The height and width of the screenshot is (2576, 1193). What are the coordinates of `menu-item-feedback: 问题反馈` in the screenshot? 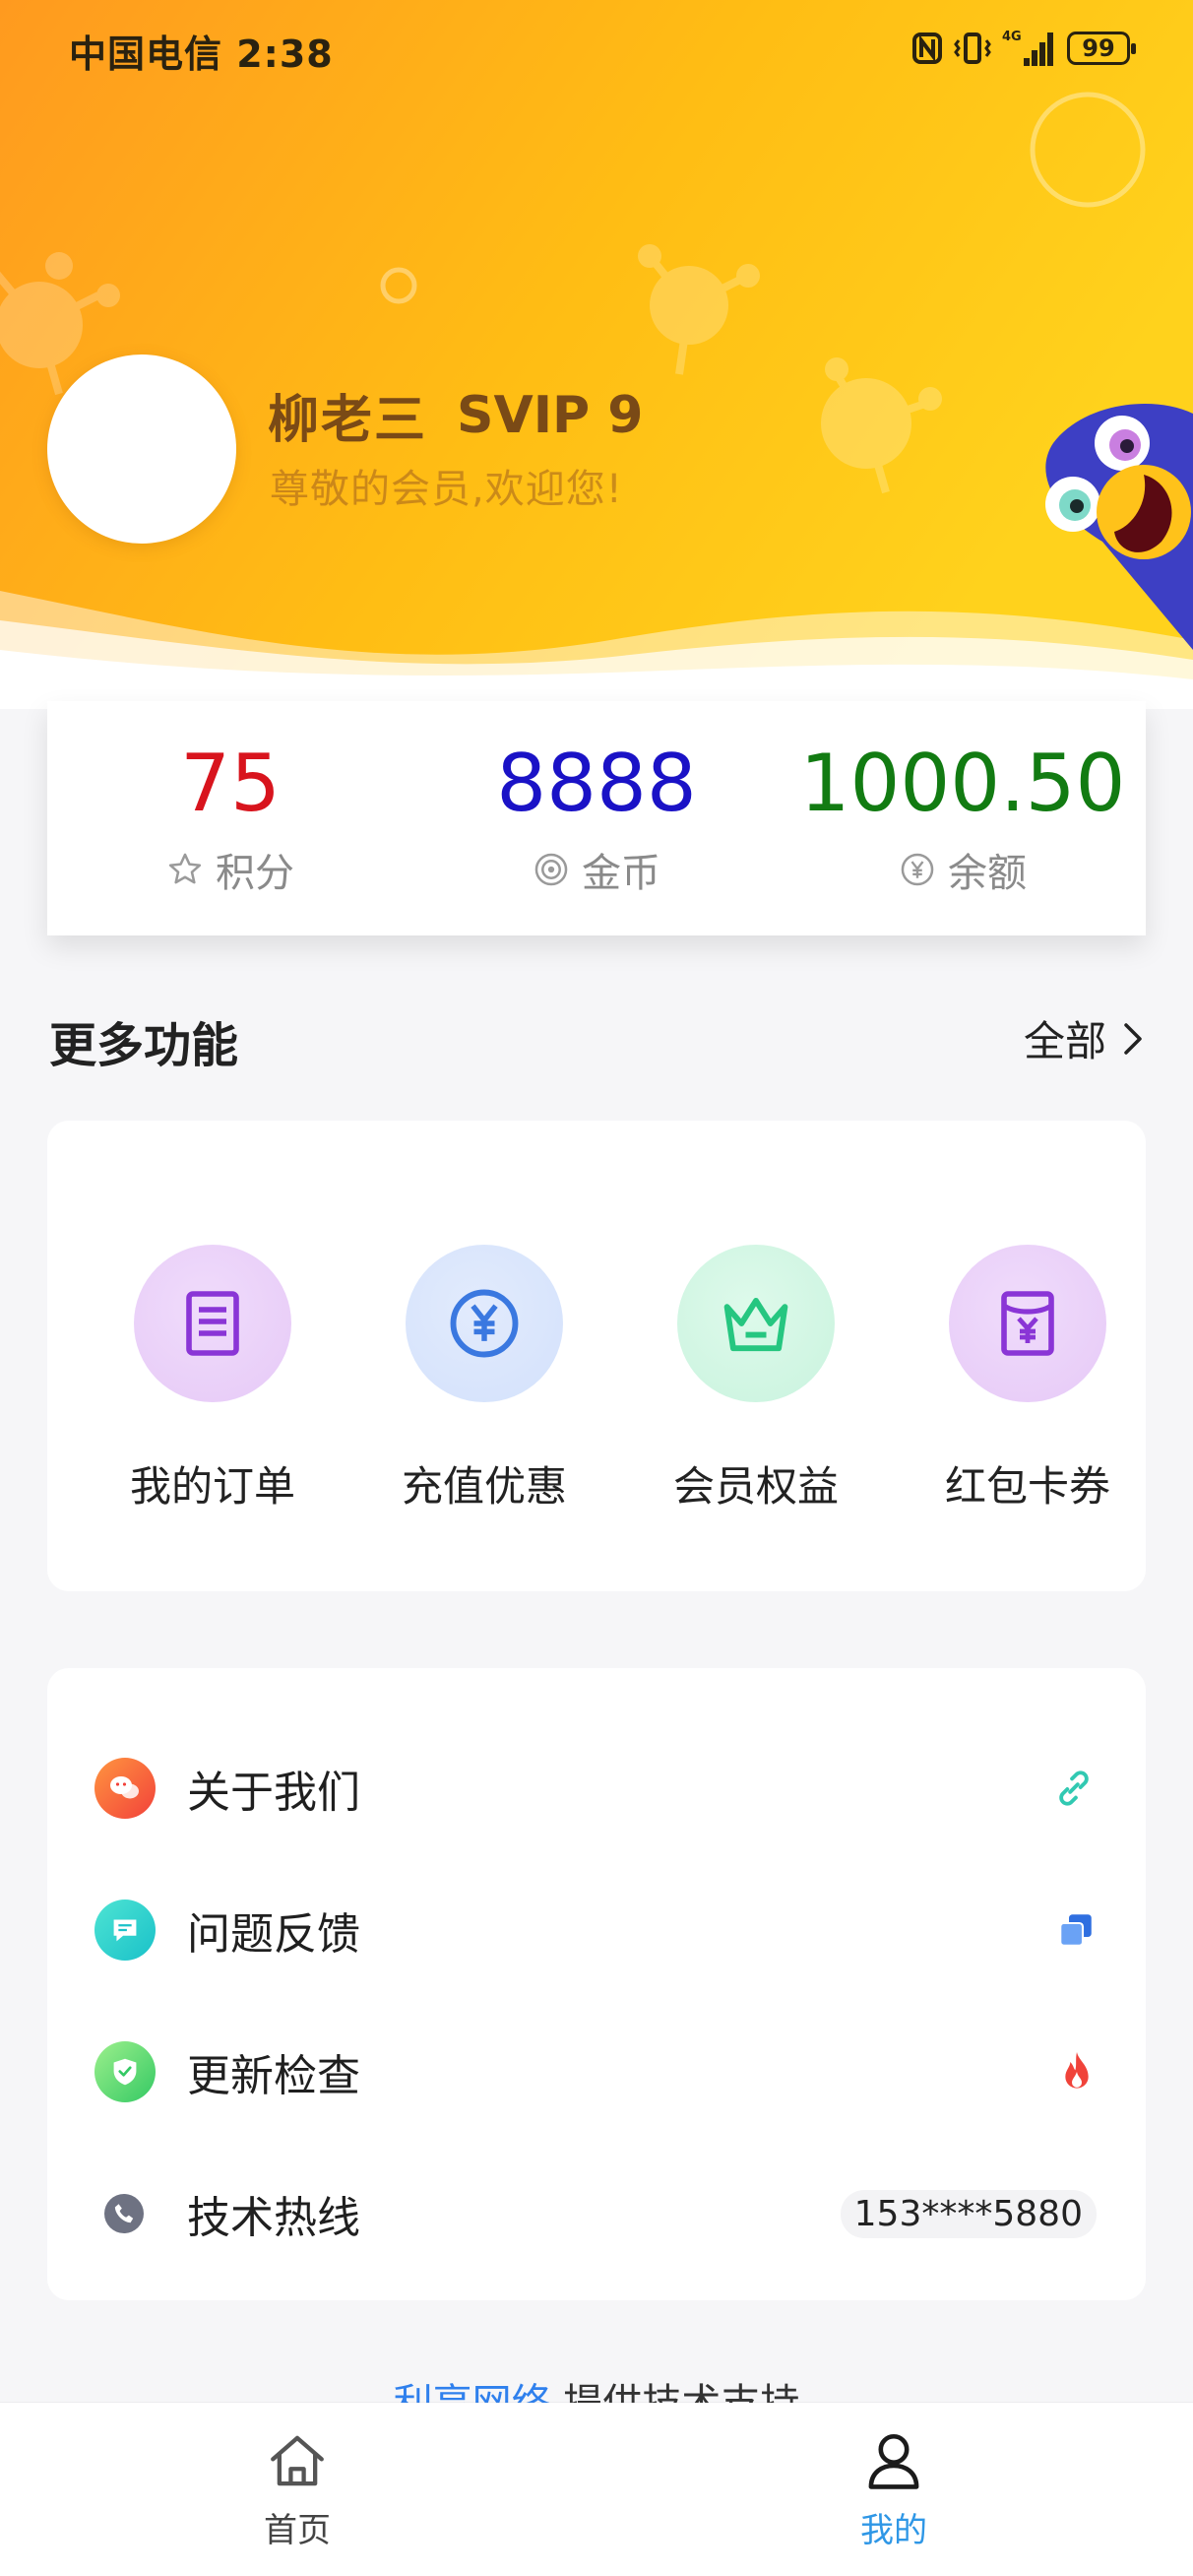 It's located at (596, 1930).